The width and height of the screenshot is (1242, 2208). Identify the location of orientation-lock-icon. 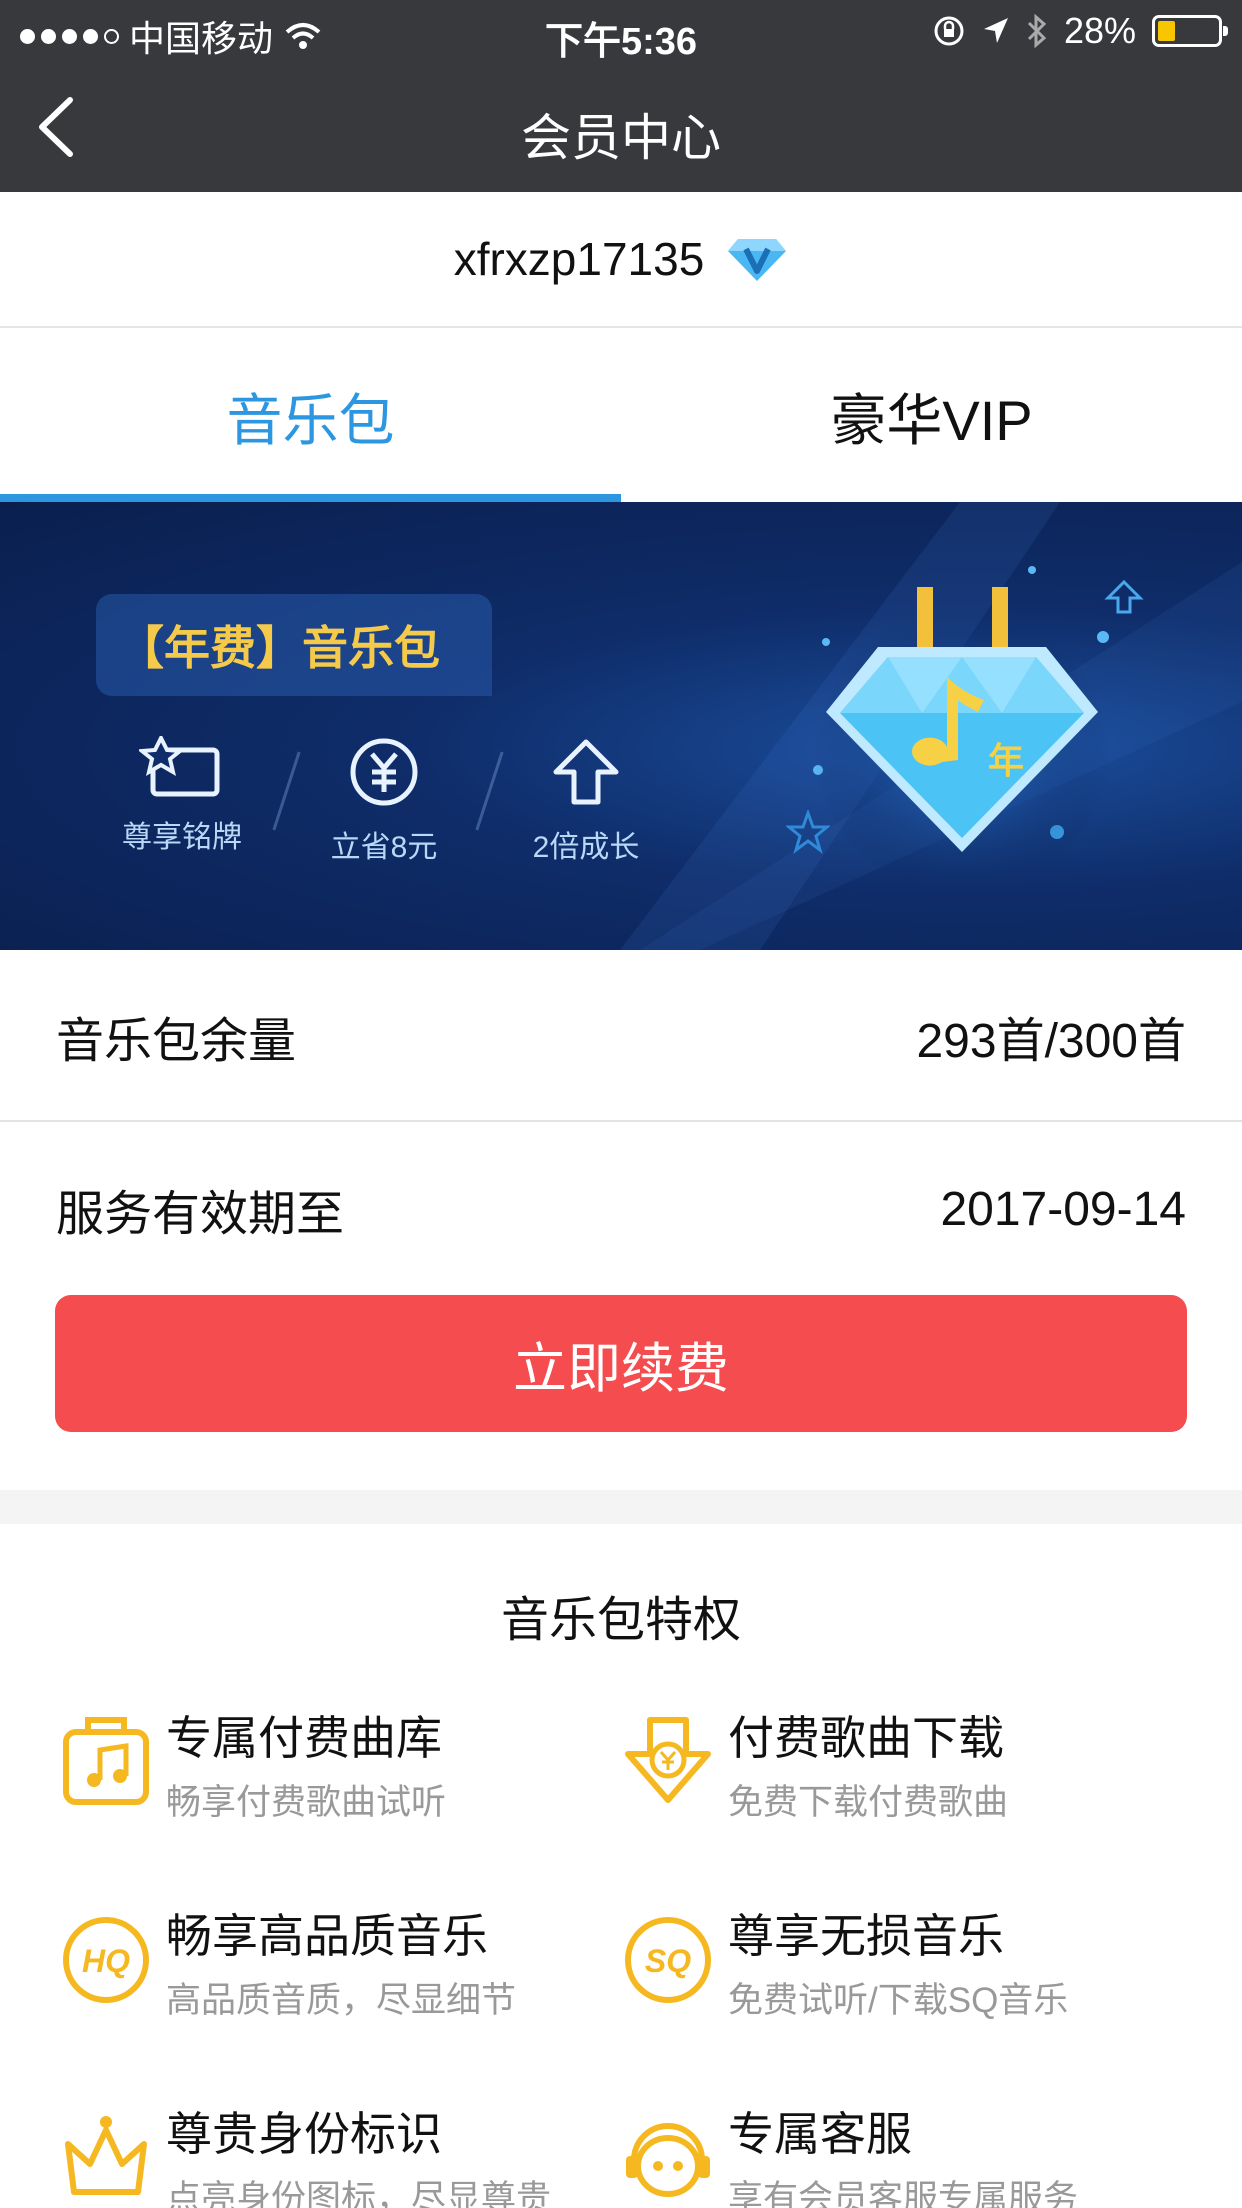
(949, 31).